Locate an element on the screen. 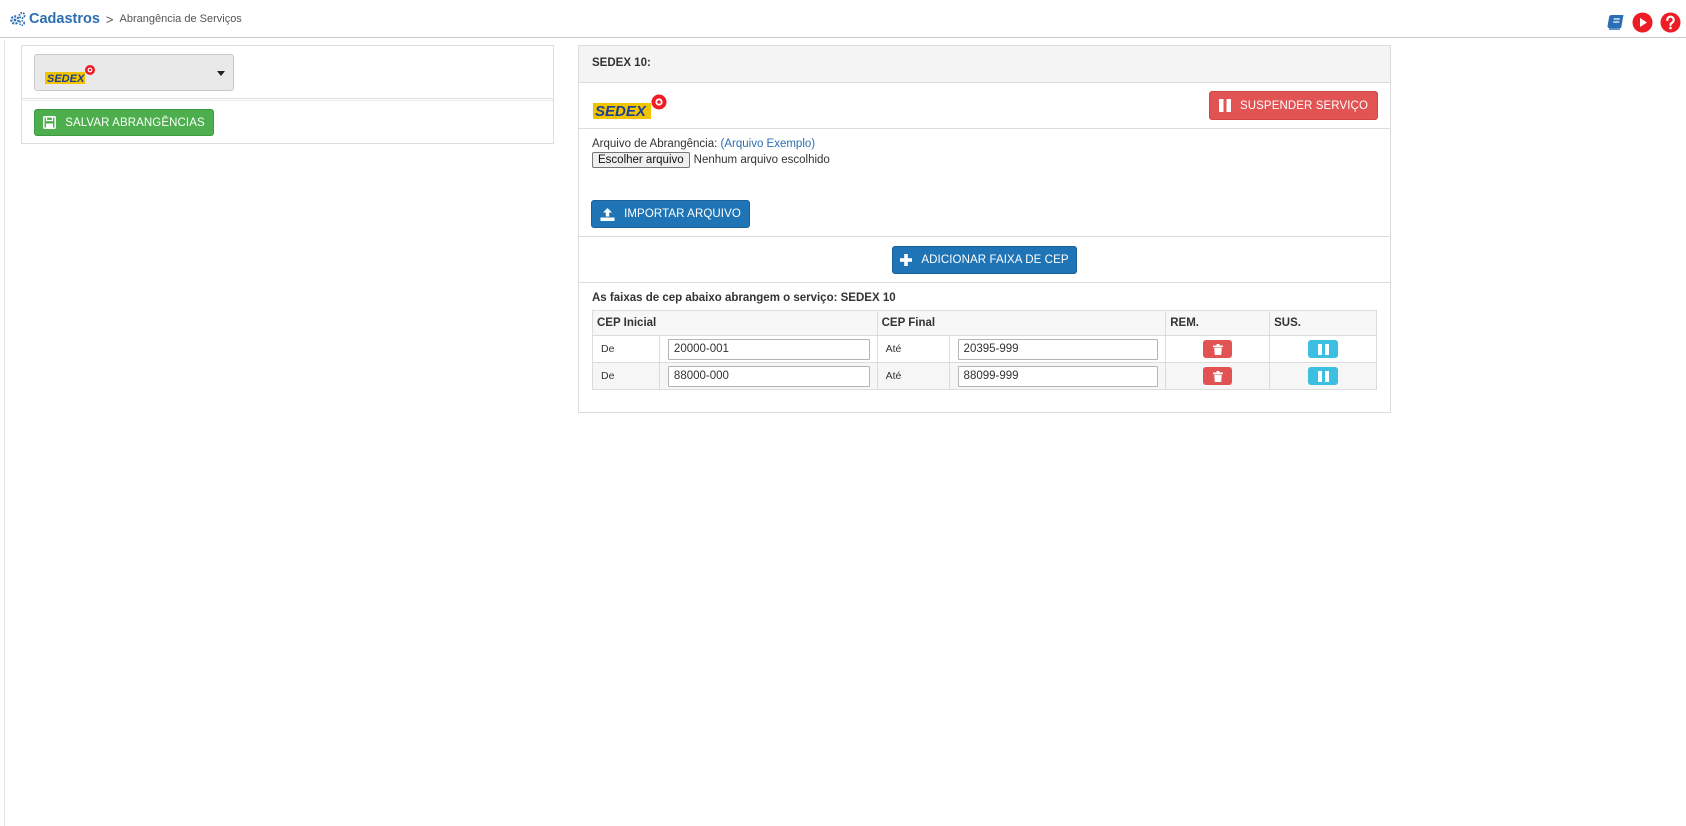 Image resolution: width=1686 pixels, height=826 pixels. suspend-service-button: SUSPENDER SERVIÇO is located at coordinates (1293, 105).